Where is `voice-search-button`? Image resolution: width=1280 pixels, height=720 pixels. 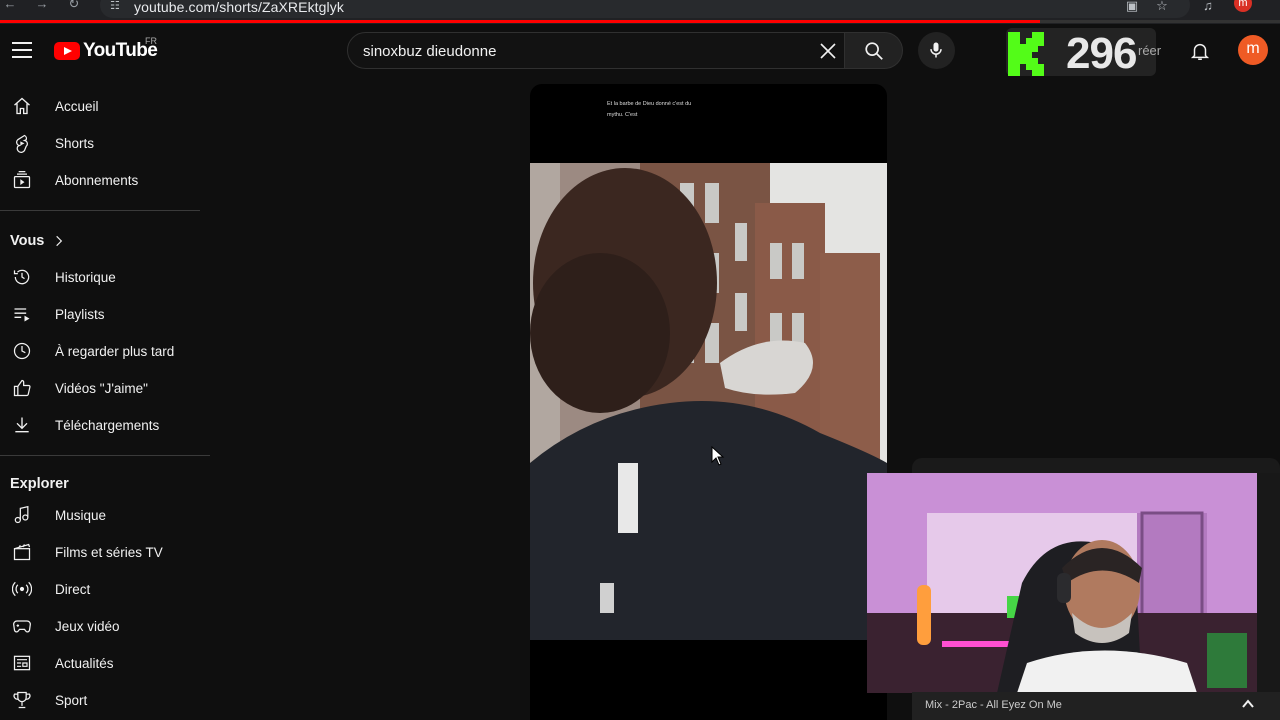
voice-search-button is located at coordinates (936, 50).